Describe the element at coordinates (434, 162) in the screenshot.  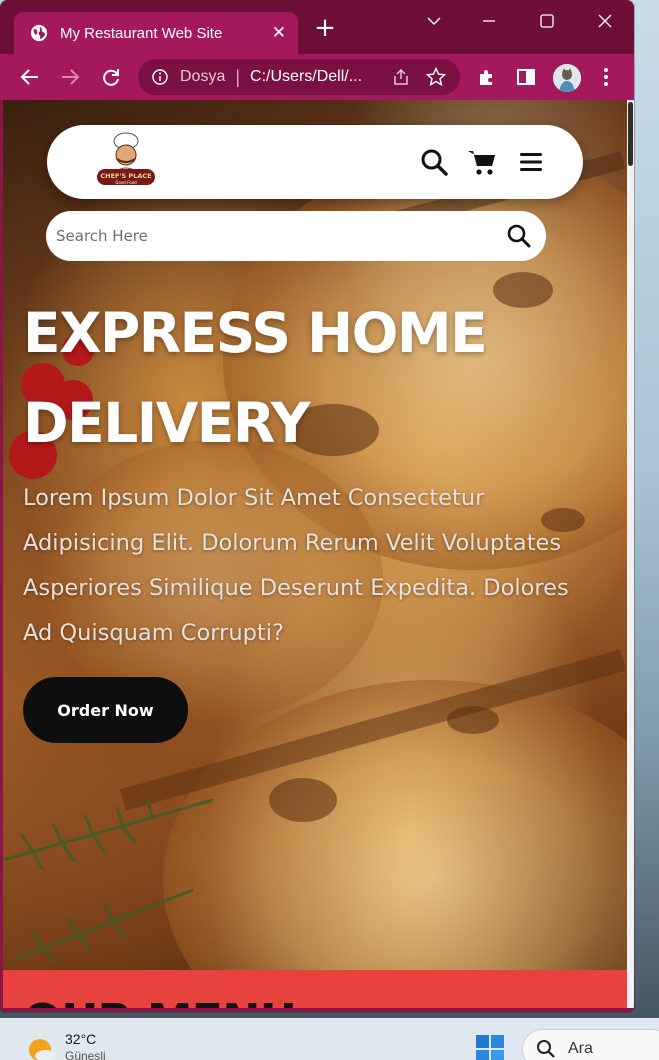
I see `search-icon` at that location.